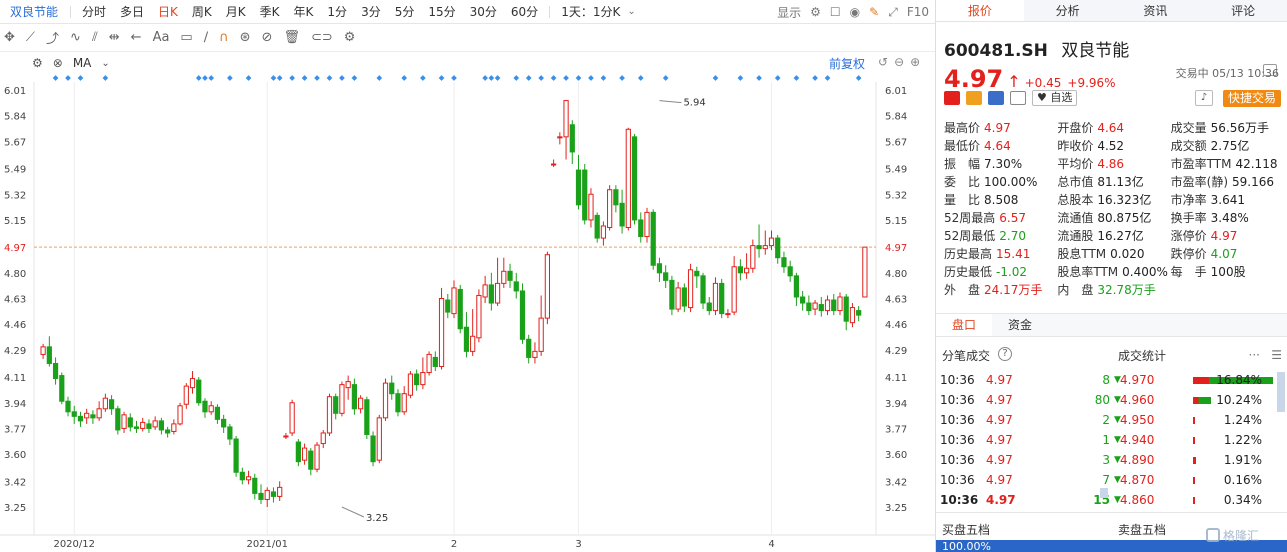 This screenshot has width=1287, height=552. I want to click on display-menu: 显示, so click(789, 12).